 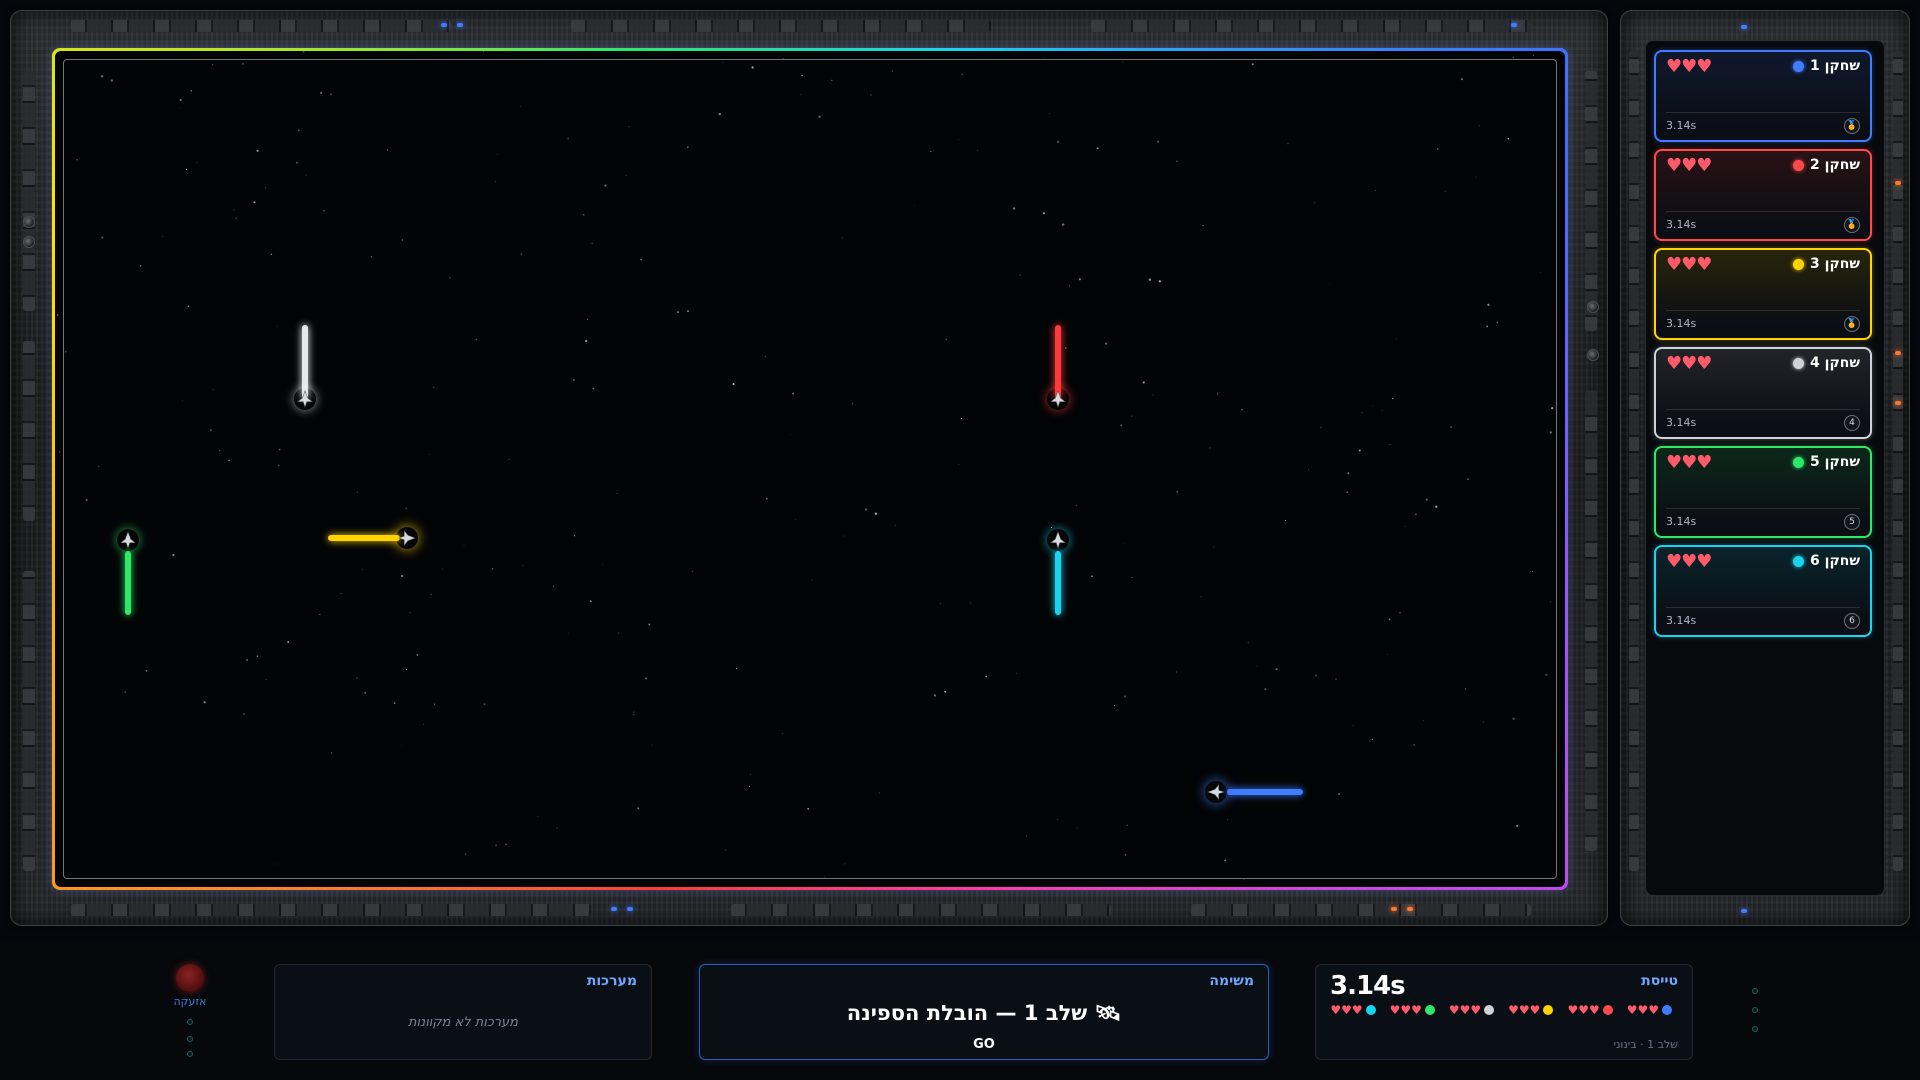 I want to click on card-divider, so click(x=1763, y=112).